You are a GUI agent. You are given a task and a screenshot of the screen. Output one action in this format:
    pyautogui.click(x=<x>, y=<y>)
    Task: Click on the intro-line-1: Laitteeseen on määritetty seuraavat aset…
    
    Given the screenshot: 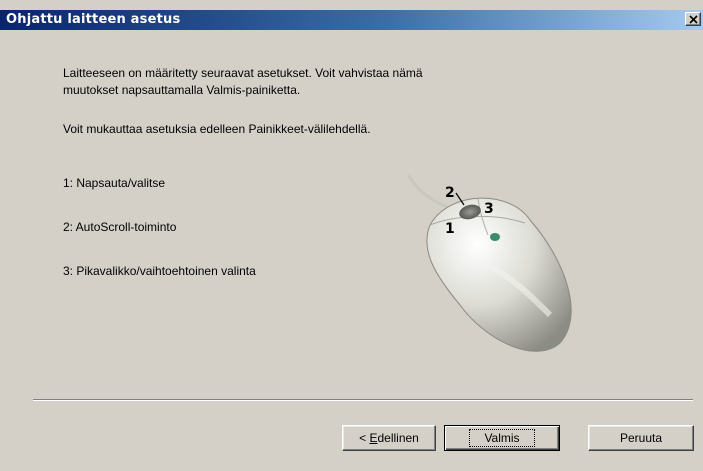 What is the action you would take?
    pyautogui.click(x=243, y=73)
    